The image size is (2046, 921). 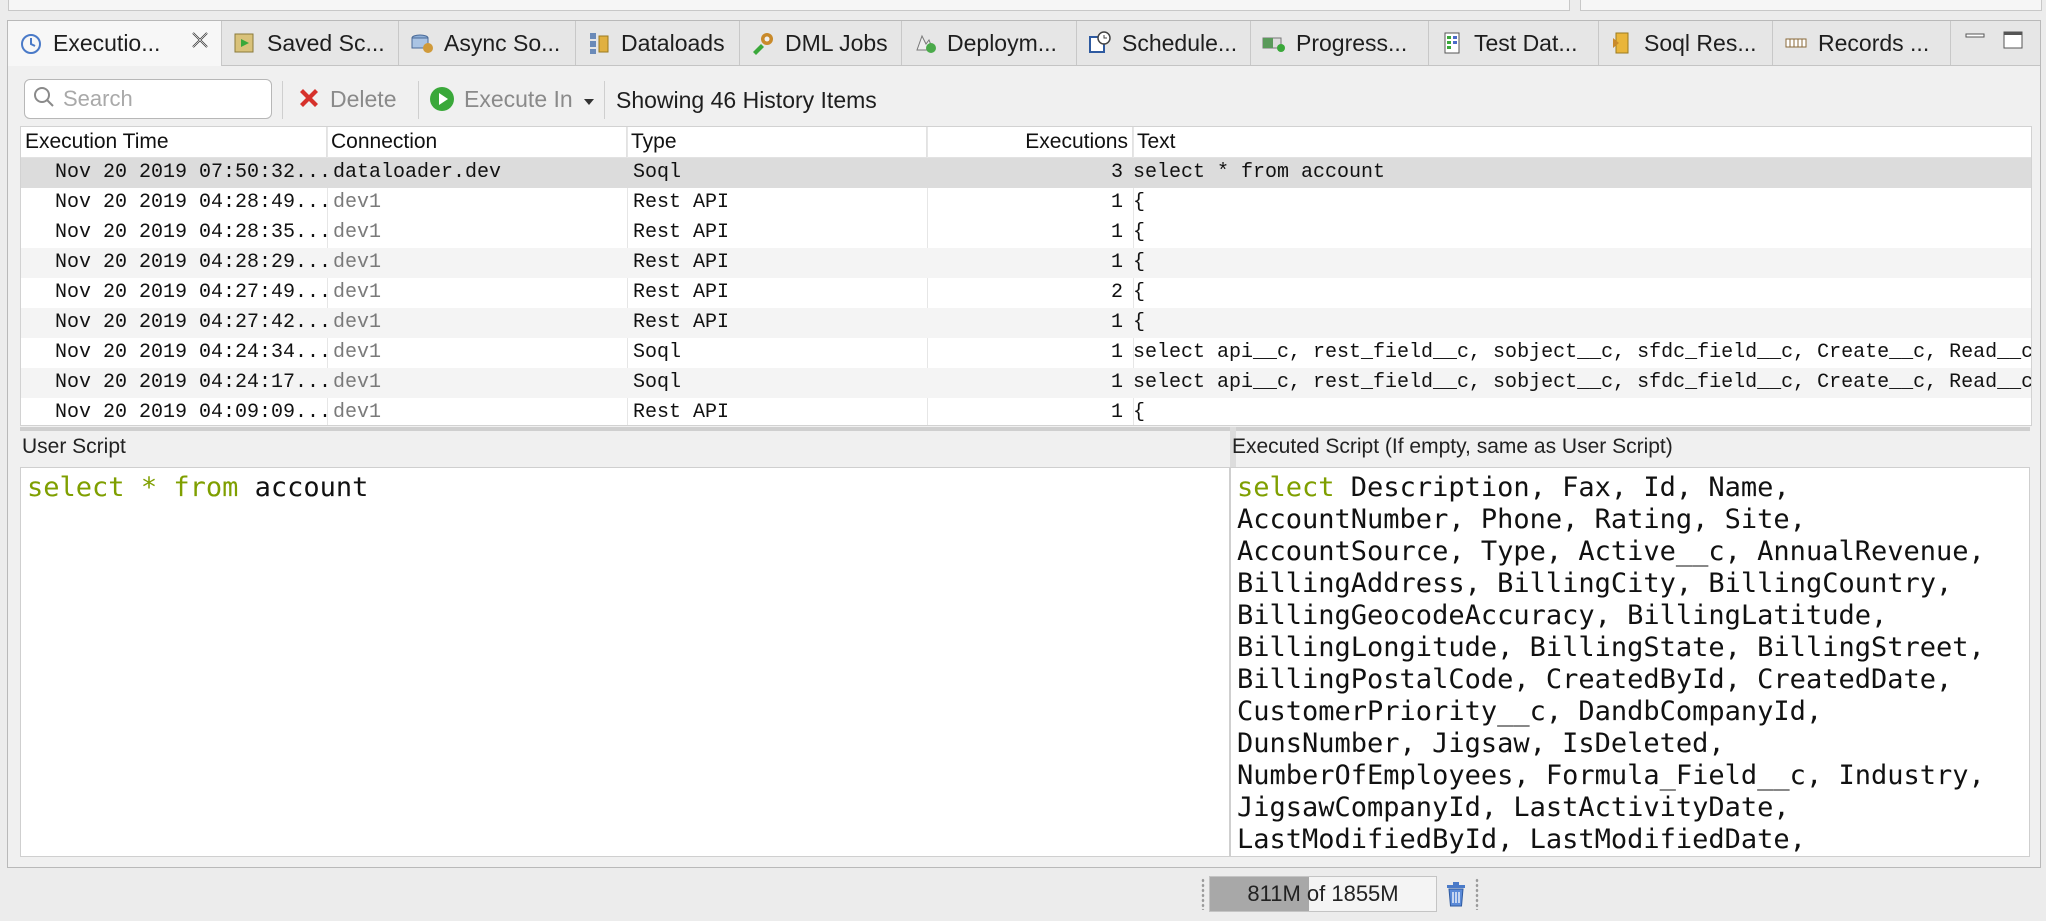 I want to click on execute-in-button: Execute In, so click(x=511, y=99).